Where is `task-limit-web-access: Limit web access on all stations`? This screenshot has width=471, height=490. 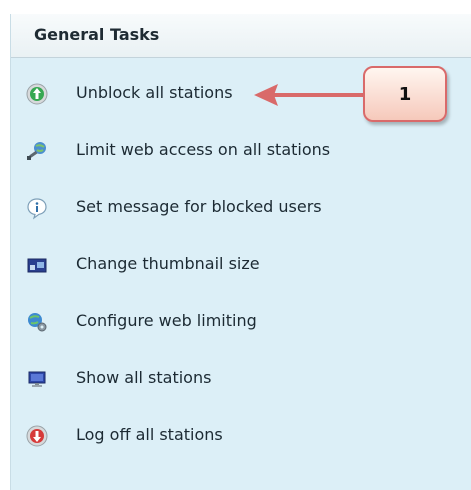
task-limit-web-access: Limit web access on all stations is located at coordinates (215, 151).